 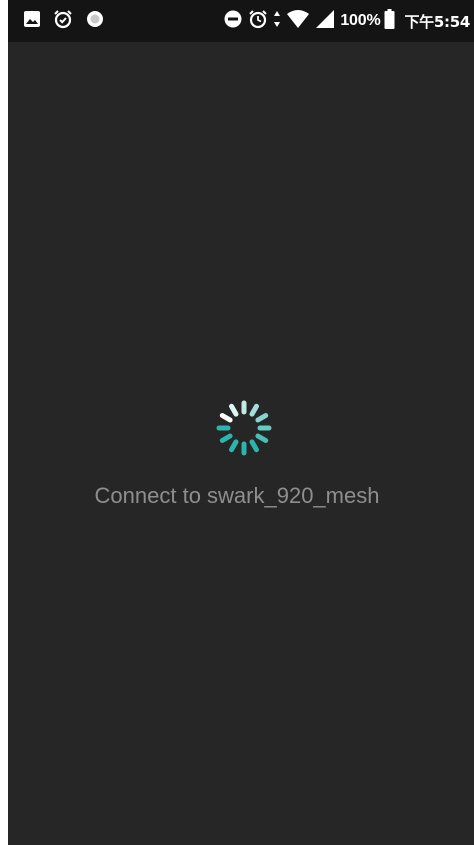 What do you see at coordinates (63, 21) in the screenshot?
I see `alarm-check-icon` at bounding box center [63, 21].